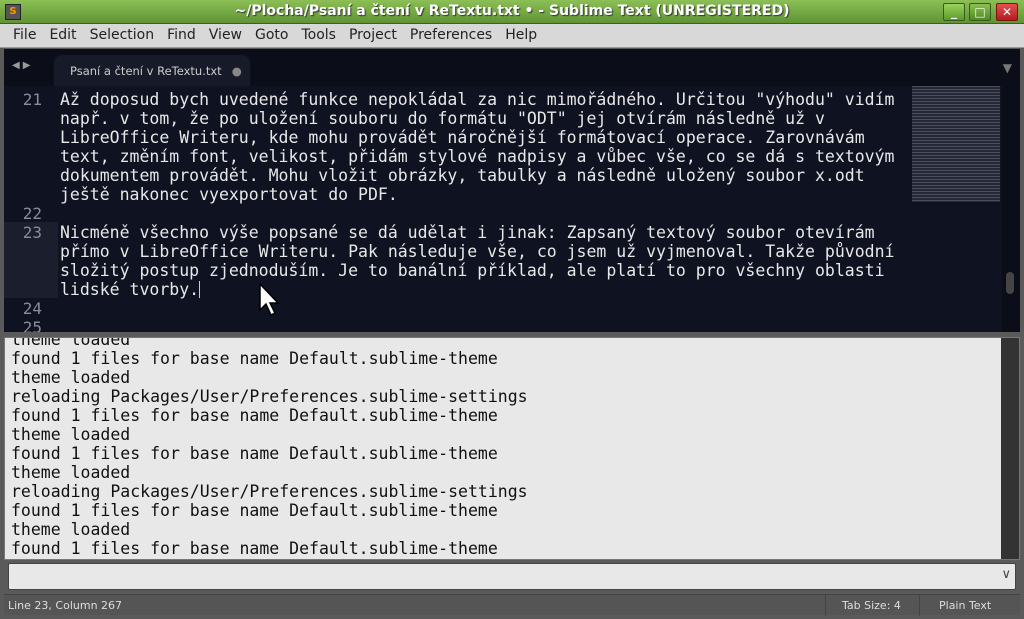  Describe the element at coordinates (130, 289) in the screenshot. I see `text-row: lidské tvorby.` at that location.